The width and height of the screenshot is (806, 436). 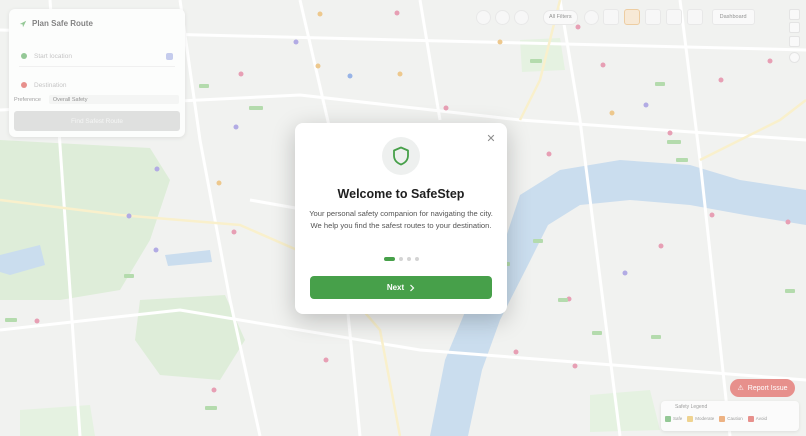 I want to click on onboarding-steps, so click(x=401, y=259).